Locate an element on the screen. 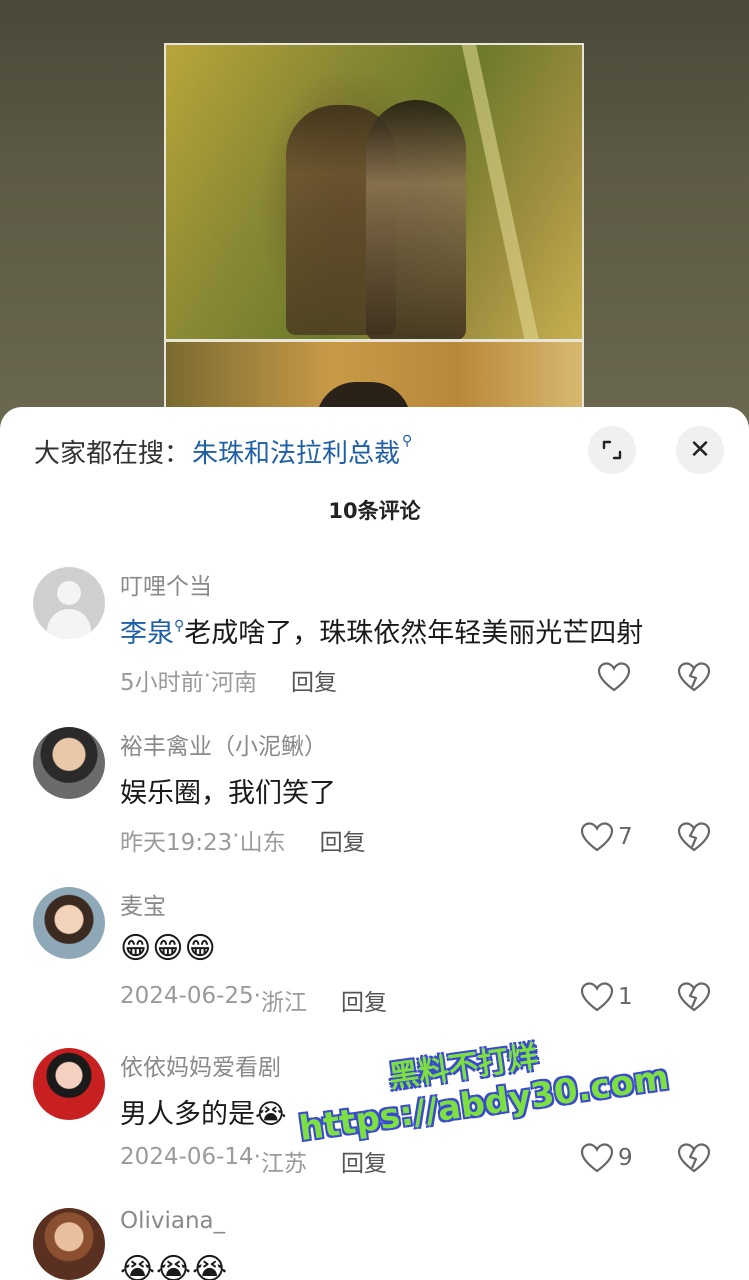 This screenshot has width=749, height=1280. comment-username: 叮哩个当 is located at coordinates (166, 584).